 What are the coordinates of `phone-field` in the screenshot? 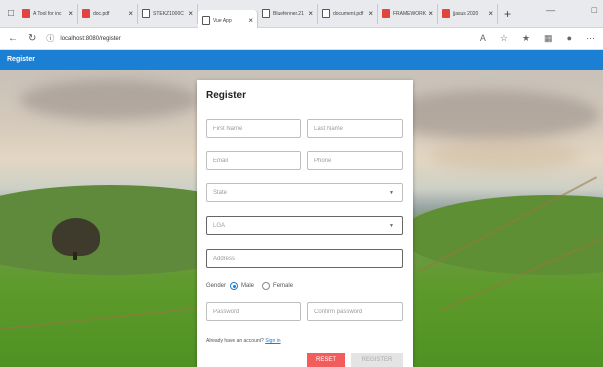 It's located at (355, 160).